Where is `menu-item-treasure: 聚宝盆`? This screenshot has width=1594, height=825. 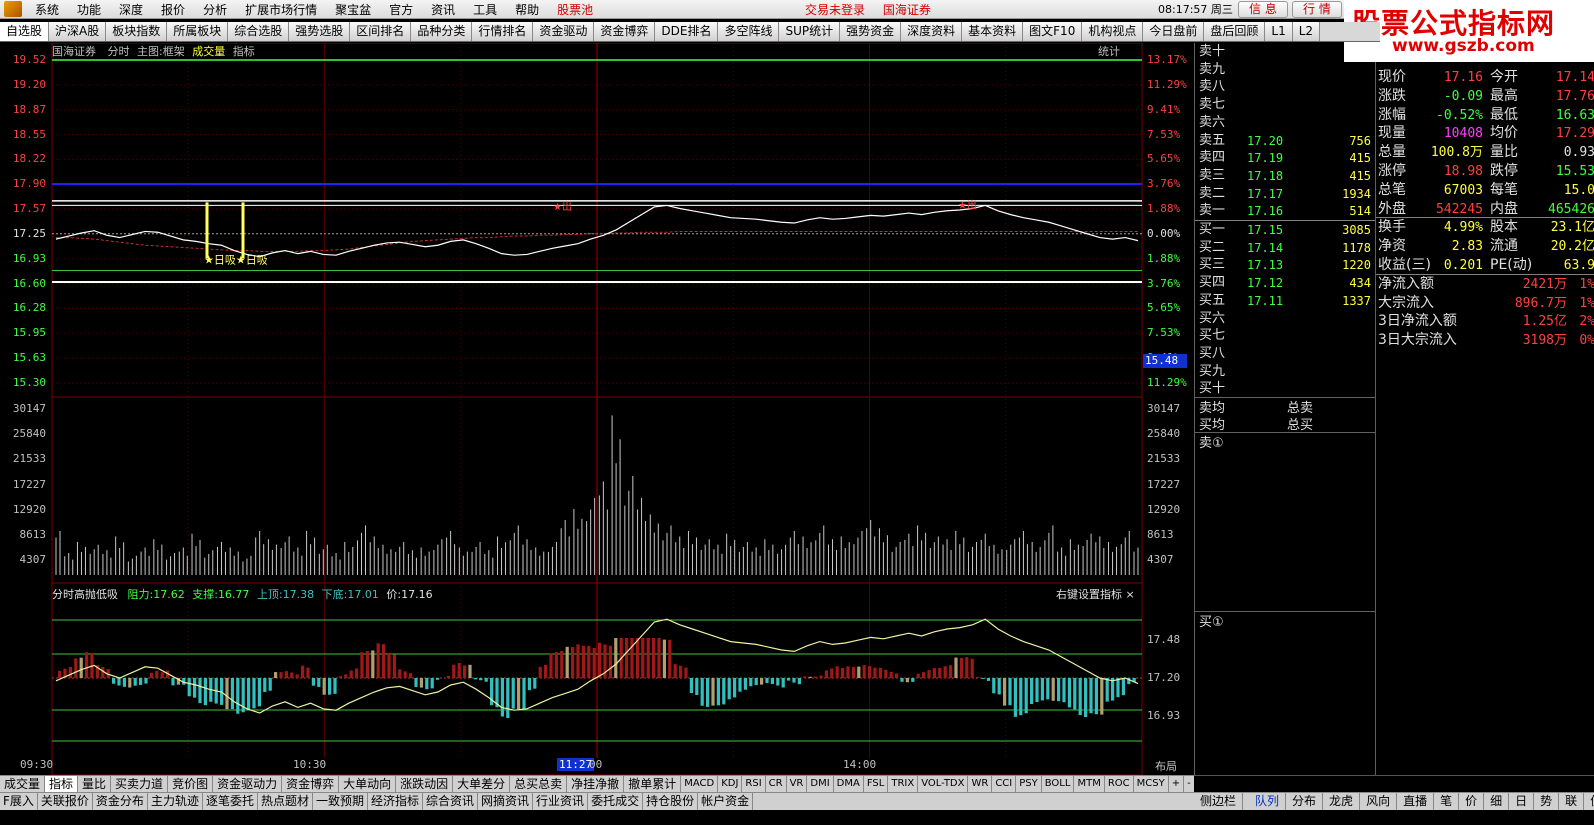
menu-item-treasure: 聚宝盆 is located at coordinates (353, 9).